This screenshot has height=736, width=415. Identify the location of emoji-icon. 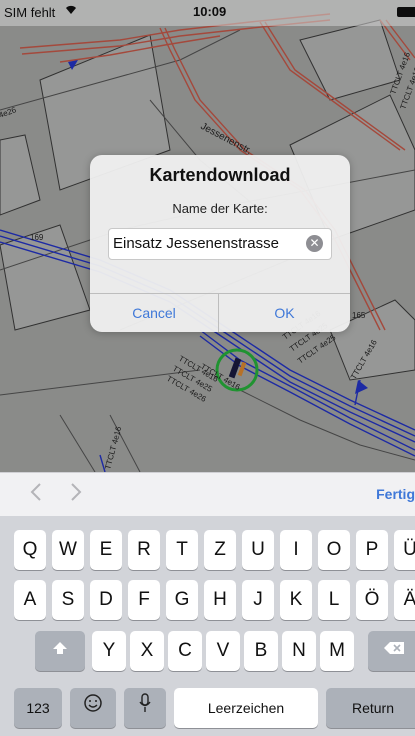
(93, 703).